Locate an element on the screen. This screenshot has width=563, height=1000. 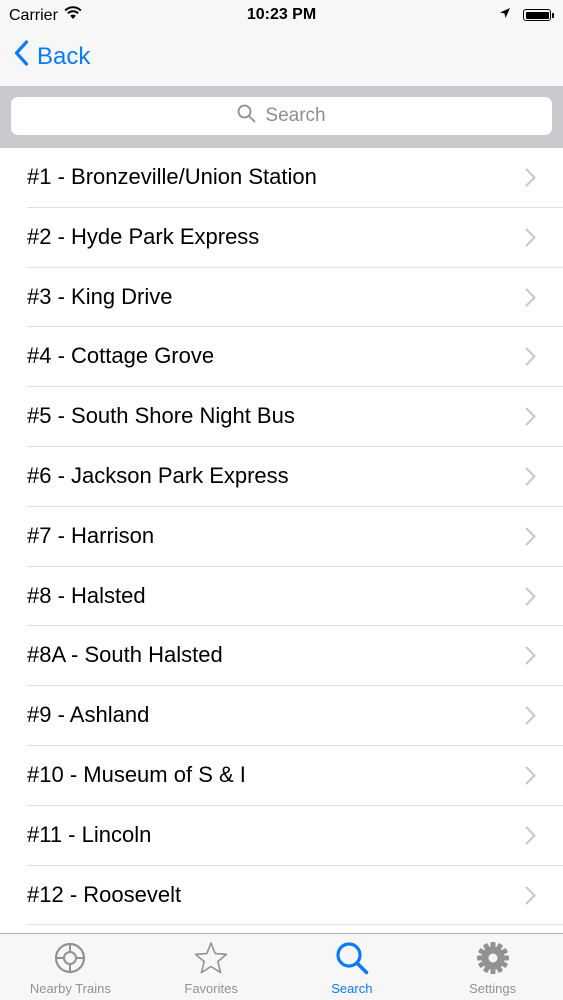
route-row: #12 - Roosevelt is located at coordinates (295, 896).